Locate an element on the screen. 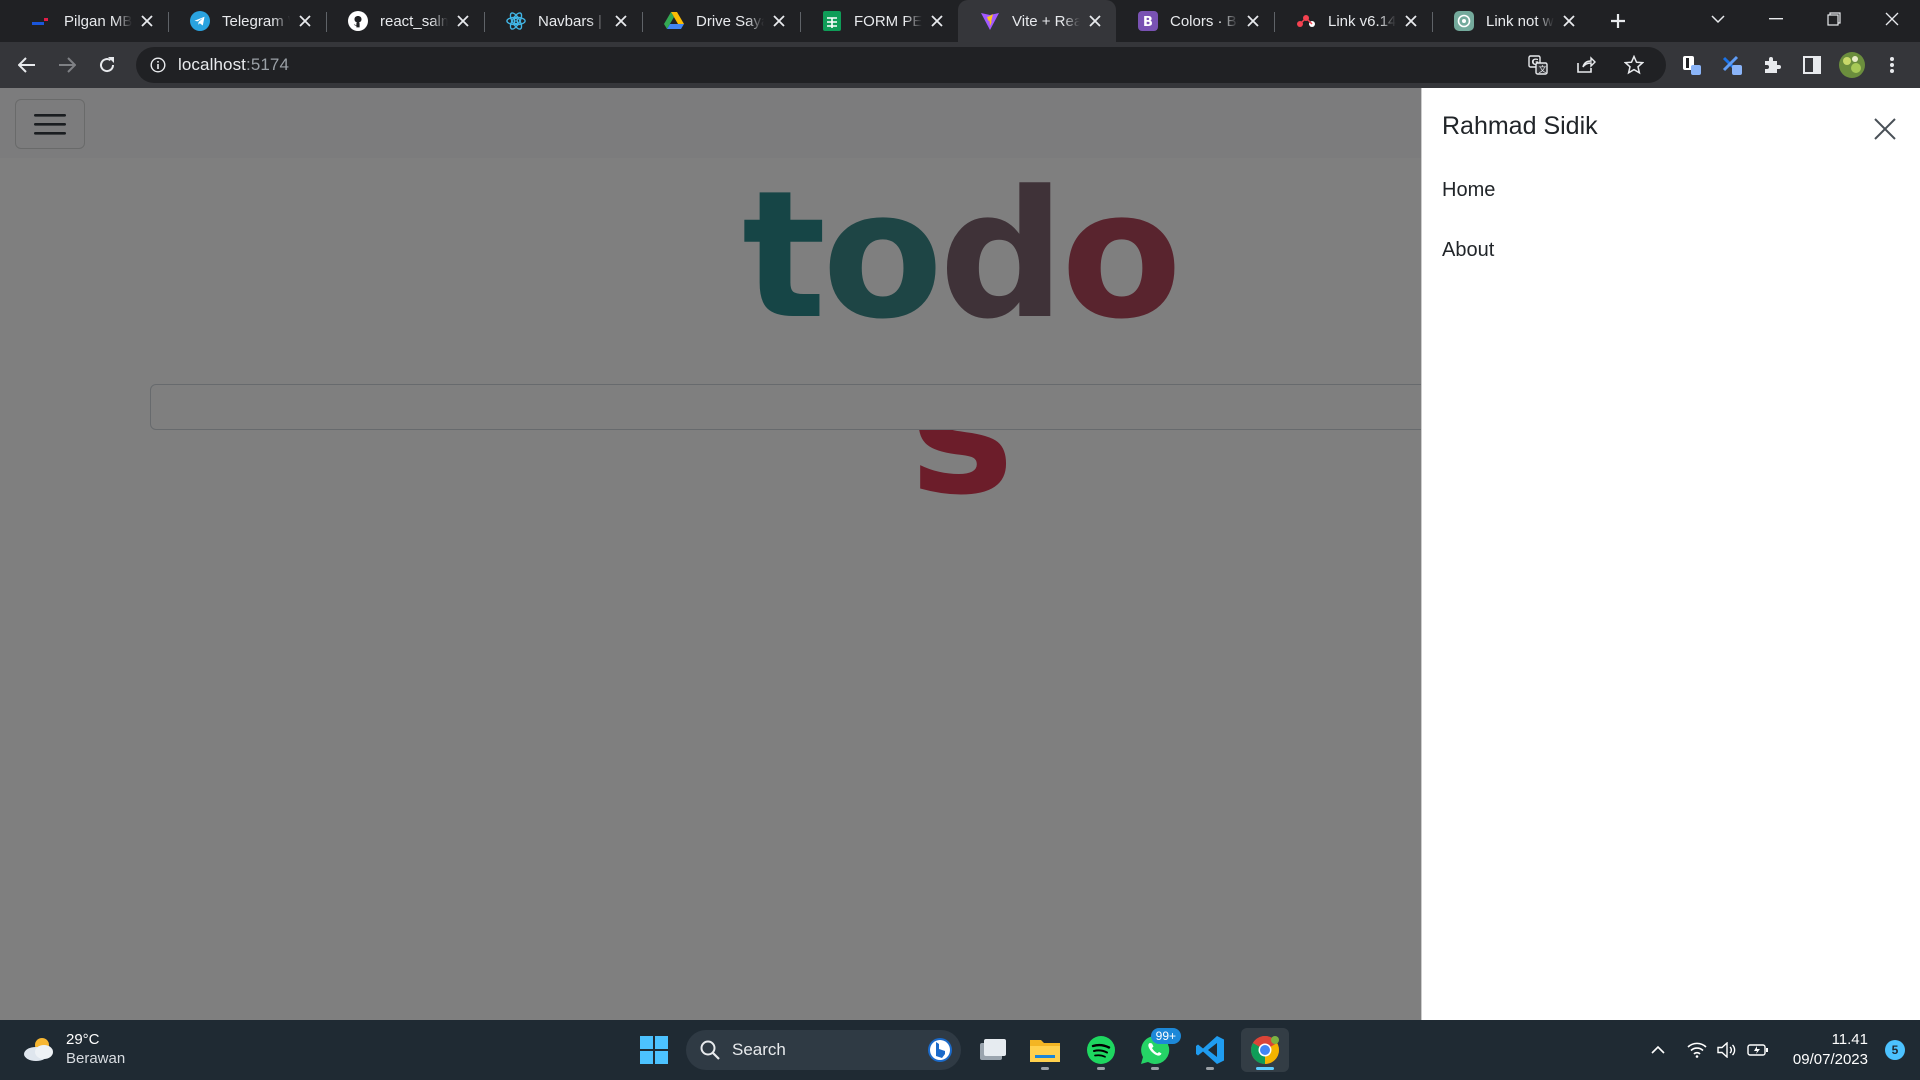 This screenshot has height=1080, width=1920. tab-search-button is located at coordinates (1718, 19).